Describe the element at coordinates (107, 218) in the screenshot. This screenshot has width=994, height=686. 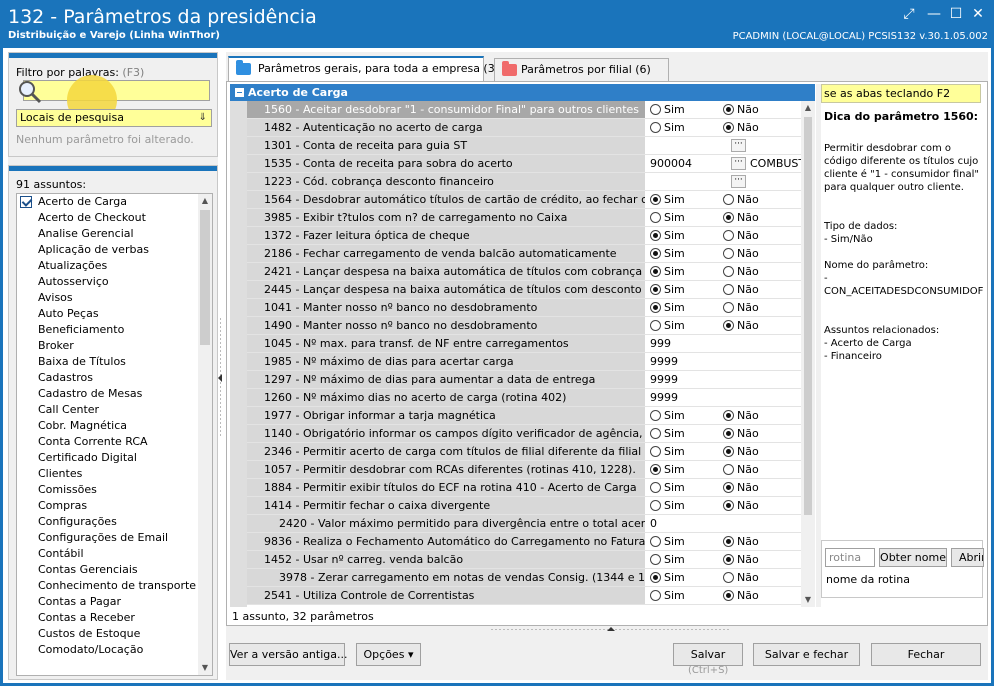
I see `subject-item: Acerto de Checkout` at that location.